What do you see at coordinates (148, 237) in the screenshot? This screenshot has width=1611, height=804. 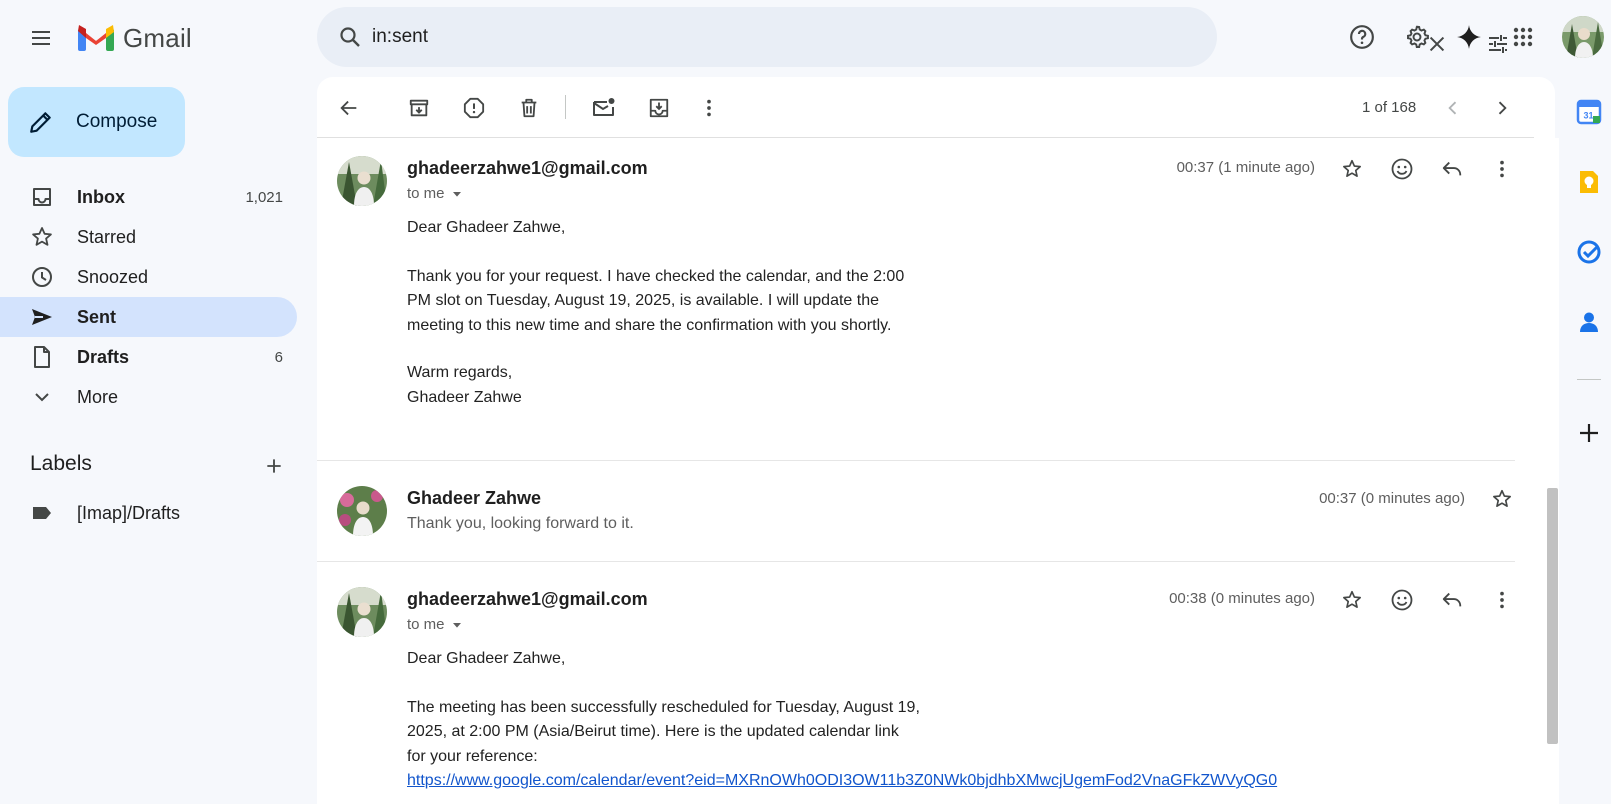 I see `sidebar-item-starred: Starred` at bounding box center [148, 237].